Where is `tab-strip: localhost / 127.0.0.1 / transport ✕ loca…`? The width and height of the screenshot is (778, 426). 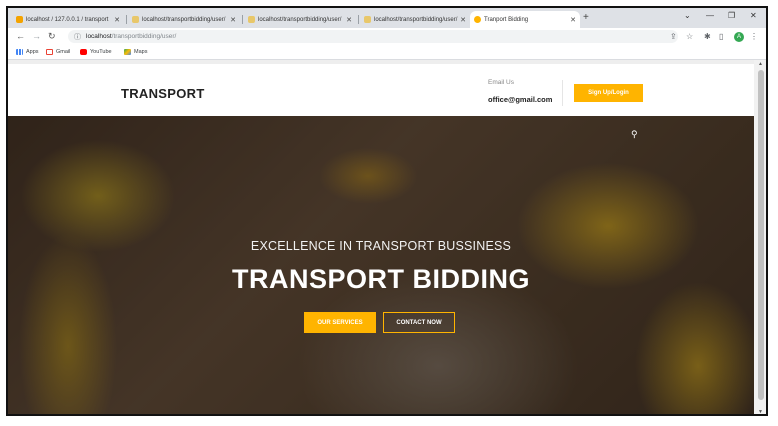
tab-strip: localhost / 127.0.0.1 / transport ✕ loca… is located at coordinates (387, 18).